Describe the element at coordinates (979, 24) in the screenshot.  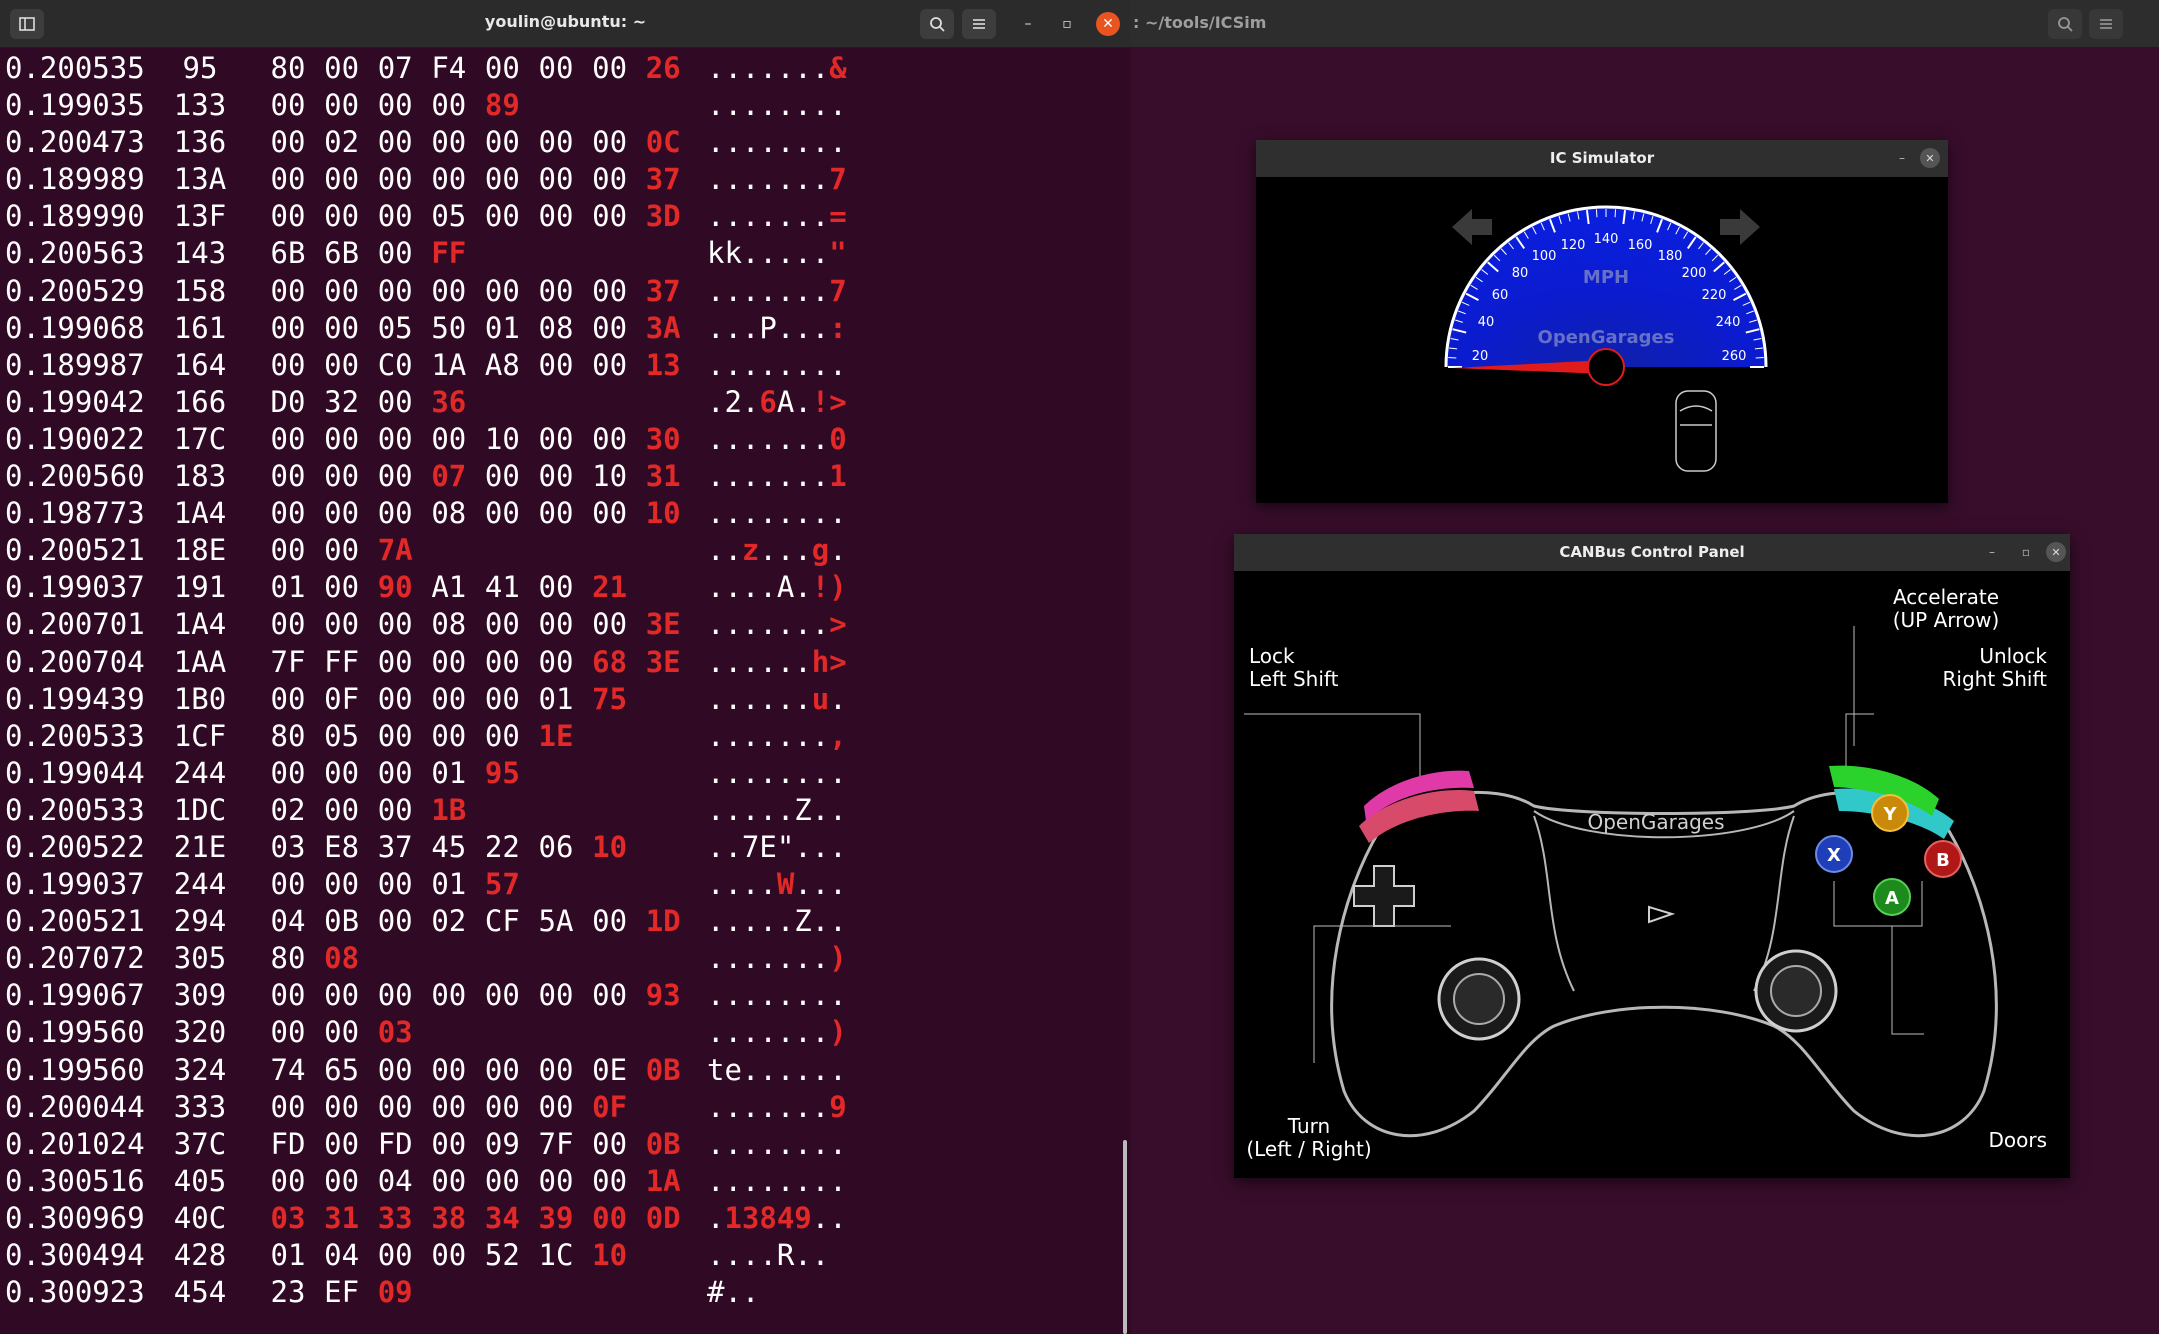
I see `menu-button` at that location.